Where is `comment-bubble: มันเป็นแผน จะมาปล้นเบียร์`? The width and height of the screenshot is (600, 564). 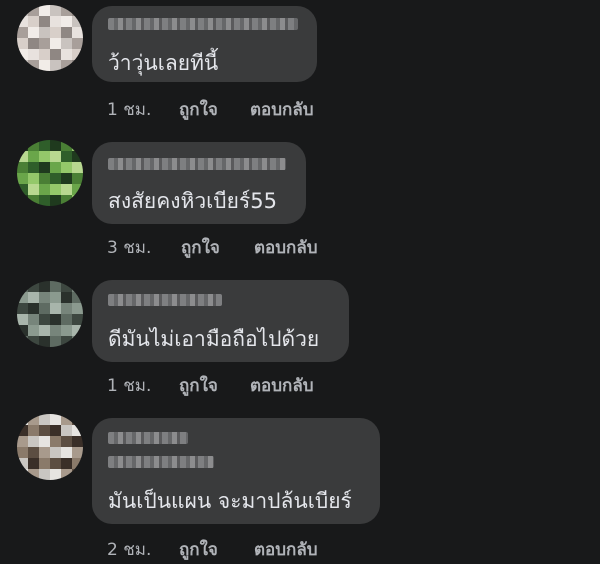
comment-bubble: มันเป็นแผน จะมาปล้นเบียร์ is located at coordinates (236, 471).